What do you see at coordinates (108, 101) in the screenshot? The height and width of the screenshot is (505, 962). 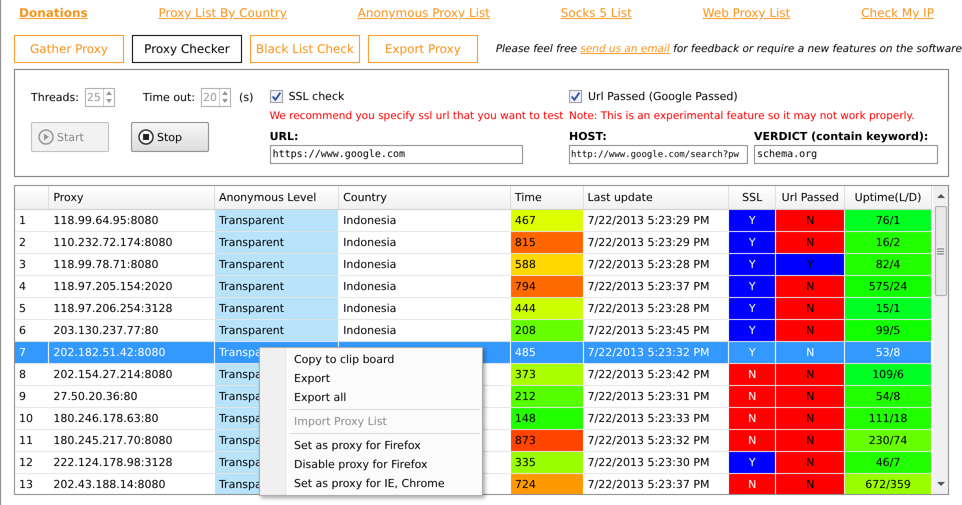 I see `down-arrow-icon` at bounding box center [108, 101].